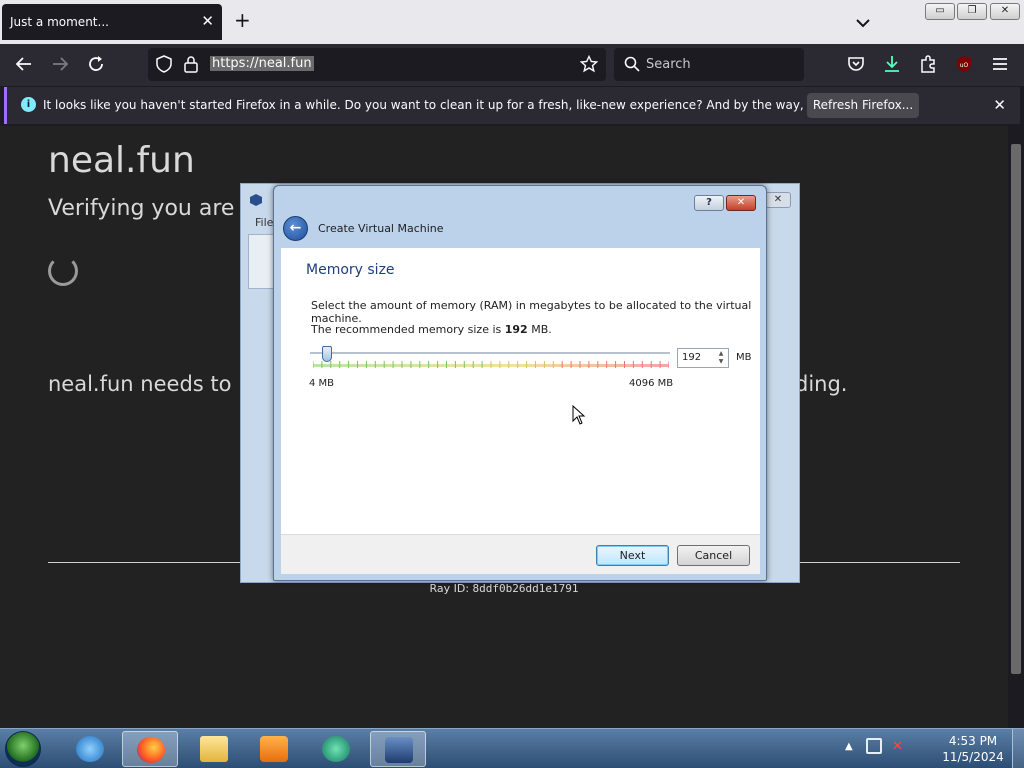  Describe the element at coordinates (24, 65) in the screenshot. I see `back-arrow-icon` at that location.